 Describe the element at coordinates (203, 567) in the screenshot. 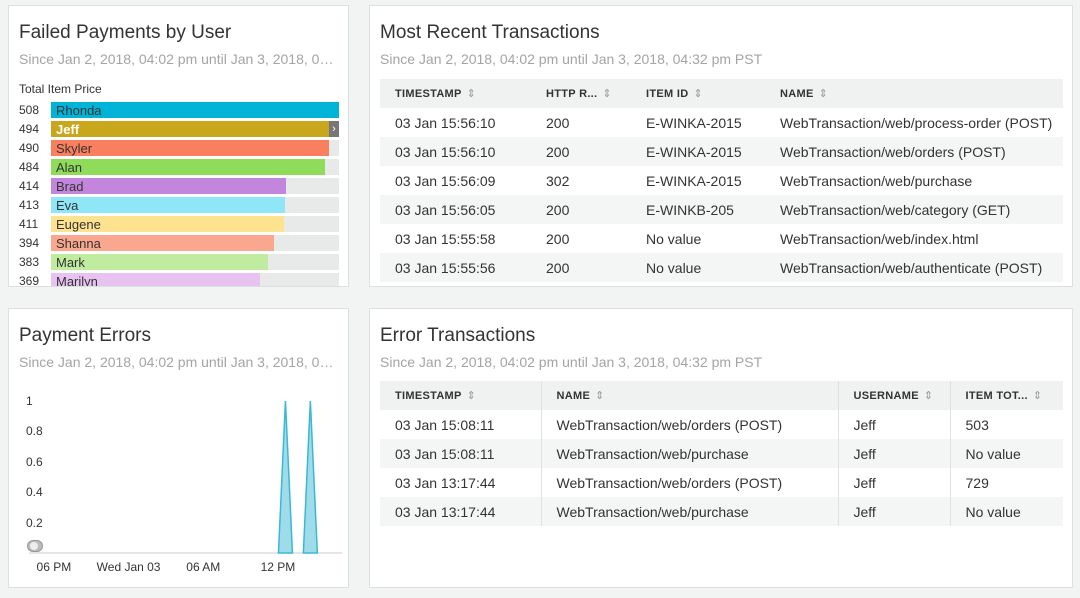

I see `x-tick-label: 06 AM` at that location.